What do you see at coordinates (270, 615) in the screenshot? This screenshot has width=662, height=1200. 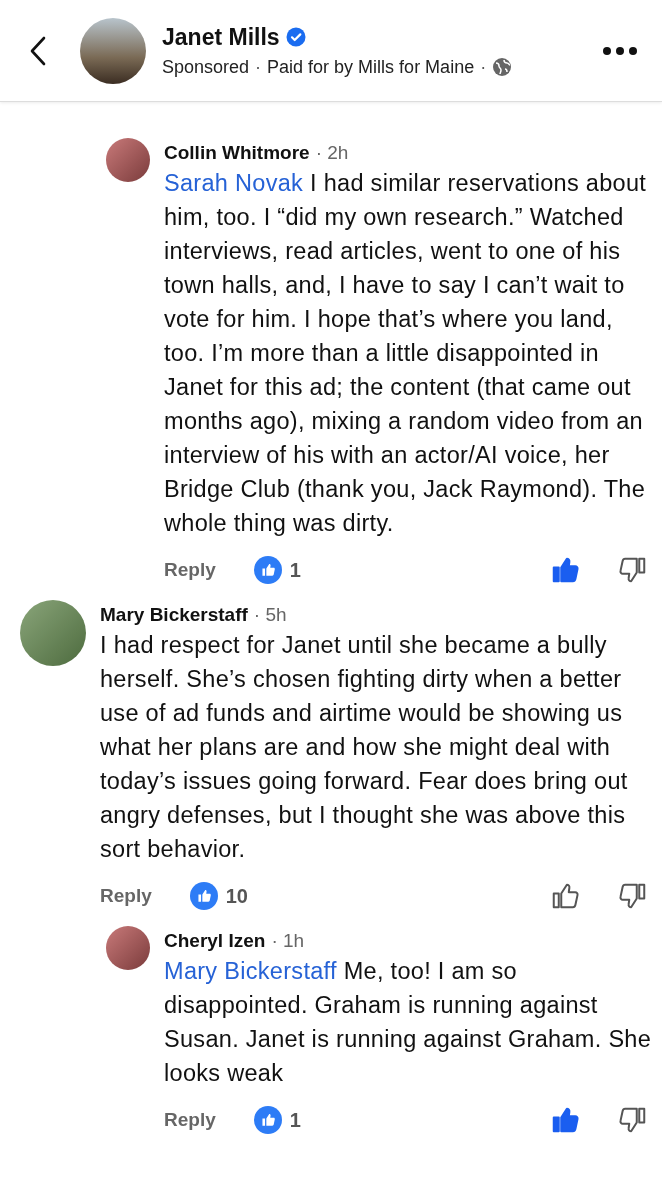 I see `comment-time: · 5h` at bounding box center [270, 615].